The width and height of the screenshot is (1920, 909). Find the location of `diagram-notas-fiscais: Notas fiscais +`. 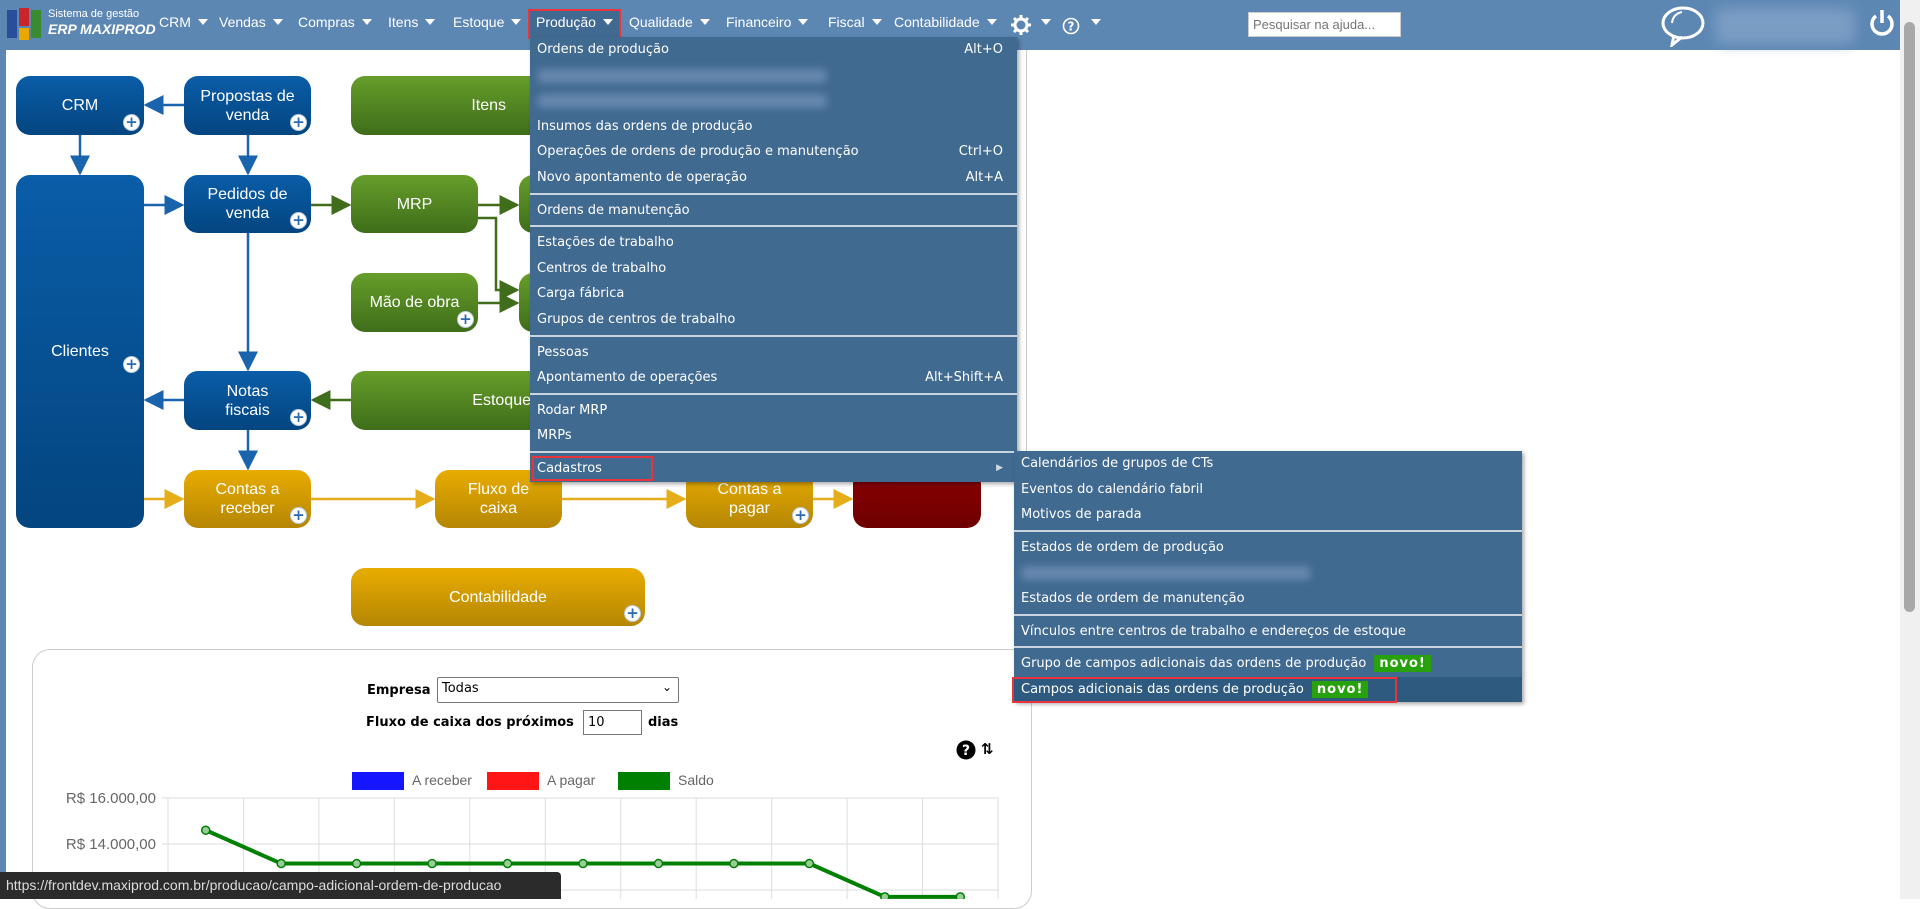

diagram-notas-fiscais: Notas fiscais + is located at coordinates (247, 400).